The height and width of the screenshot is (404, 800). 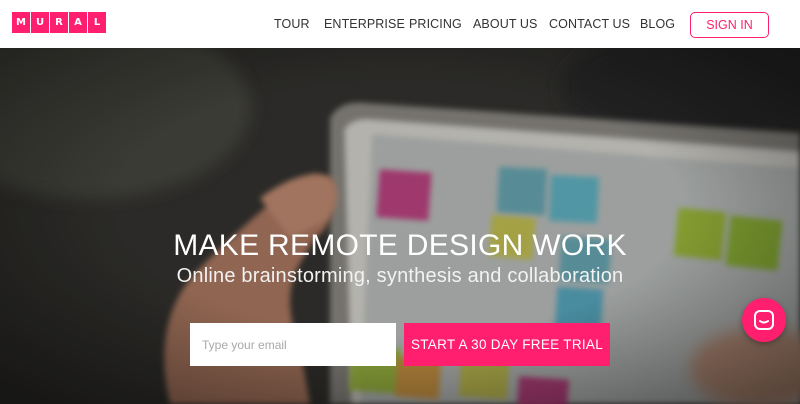 What do you see at coordinates (21, 22) in the screenshot?
I see `logo-letter: M` at bounding box center [21, 22].